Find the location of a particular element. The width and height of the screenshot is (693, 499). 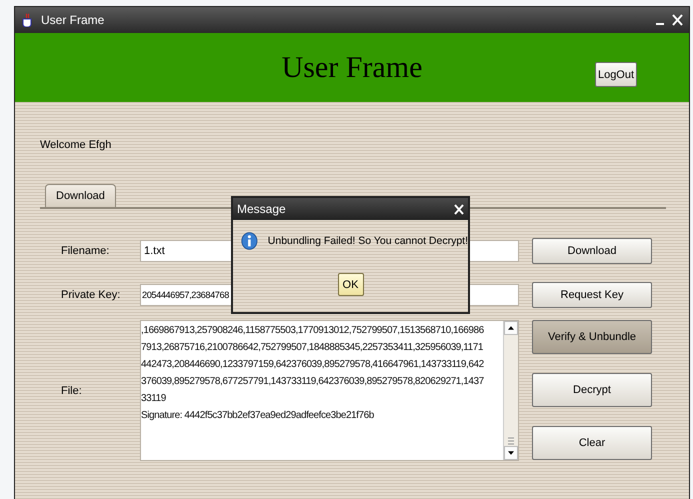

dialog-title: Message is located at coordinates (261, 209).